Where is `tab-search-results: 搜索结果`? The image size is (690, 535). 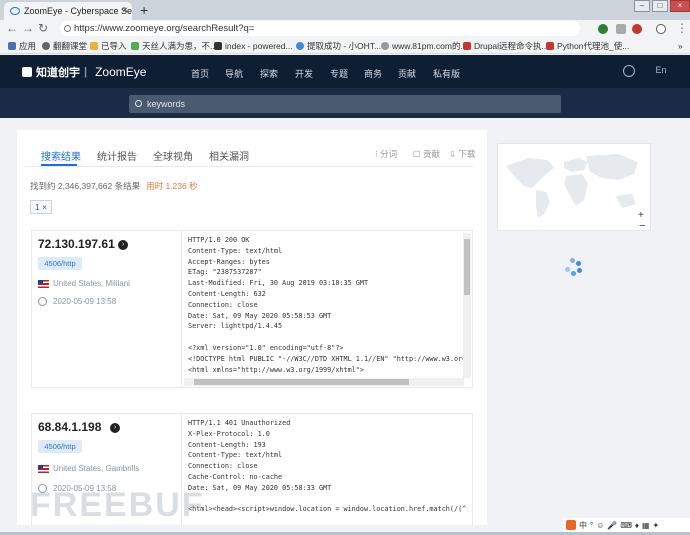 tab-search-results: 搜索结果 is located at coordinates (61, 155).